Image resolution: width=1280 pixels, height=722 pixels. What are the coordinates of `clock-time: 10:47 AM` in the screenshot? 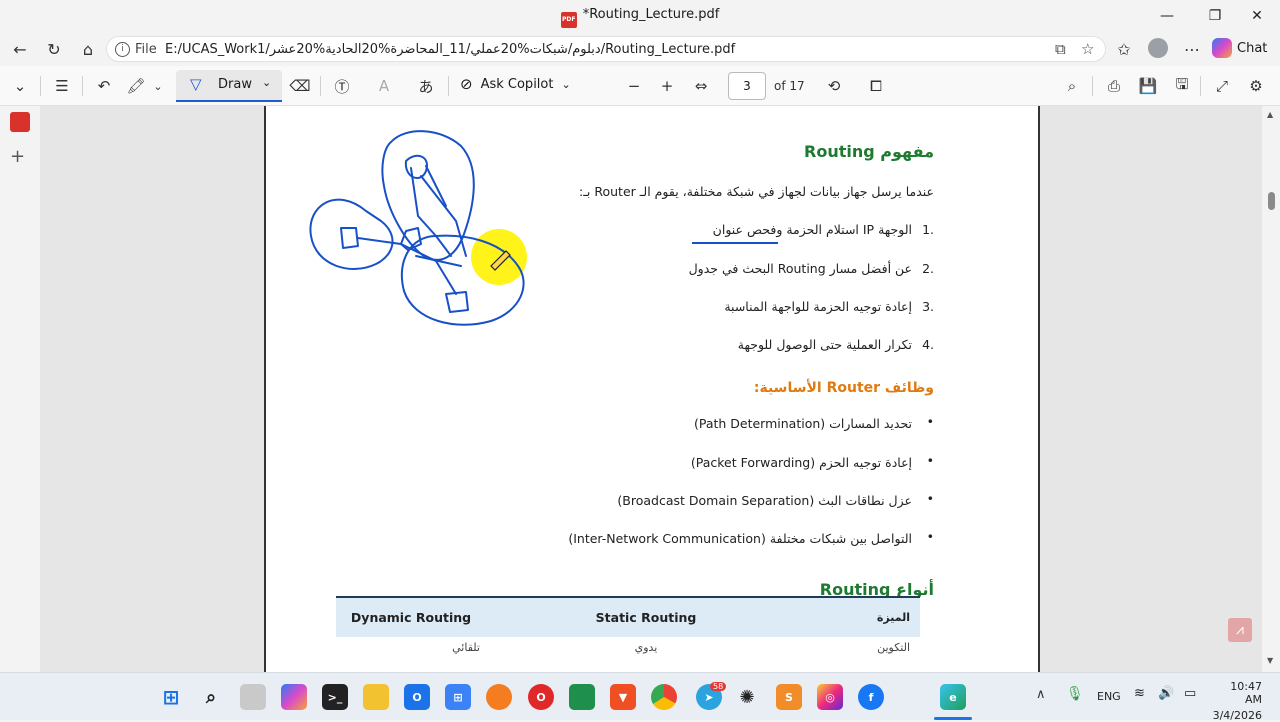 It's located at (1246, 693).